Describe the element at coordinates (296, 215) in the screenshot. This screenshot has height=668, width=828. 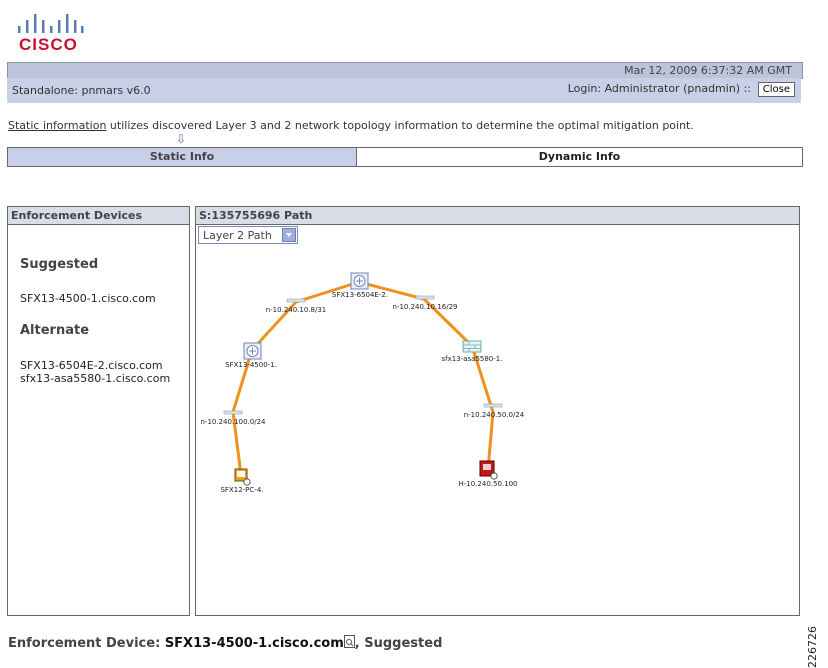
I see `path-title-suffix: Path` at that location.